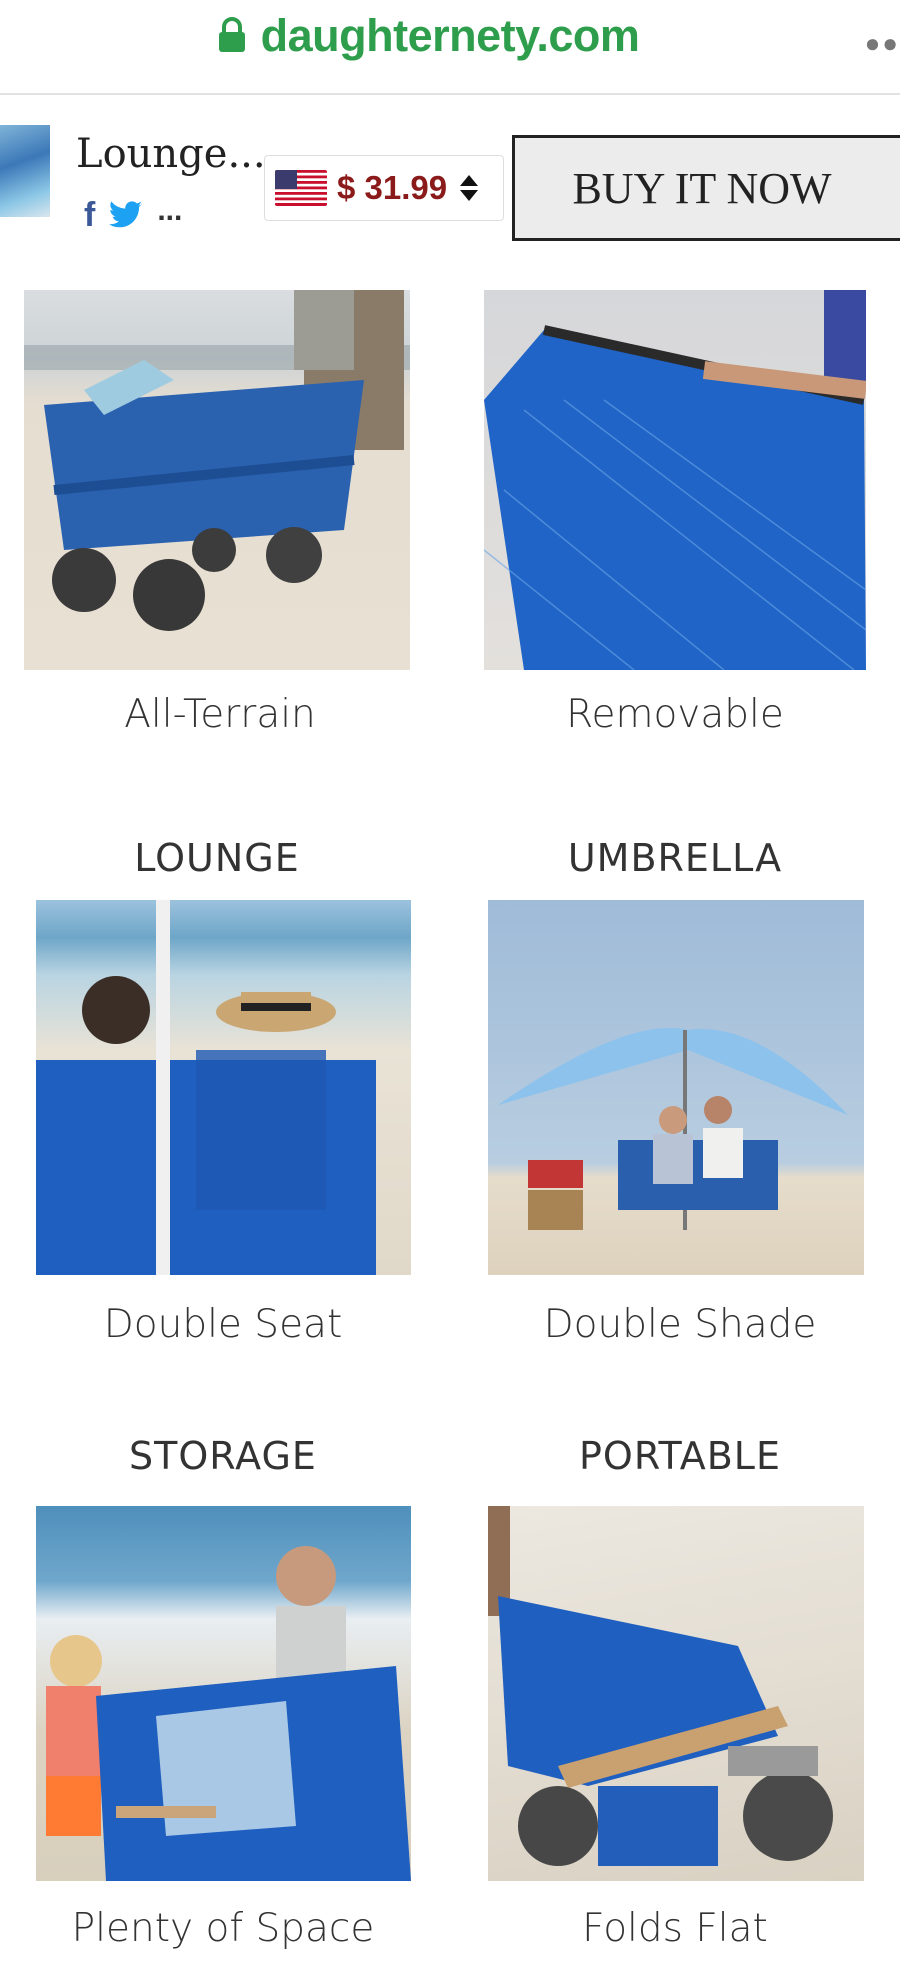  What do you see at coordinates (126, 215) in the screenshot?
I see `twitter-icon` at bounding box center [126, 215].